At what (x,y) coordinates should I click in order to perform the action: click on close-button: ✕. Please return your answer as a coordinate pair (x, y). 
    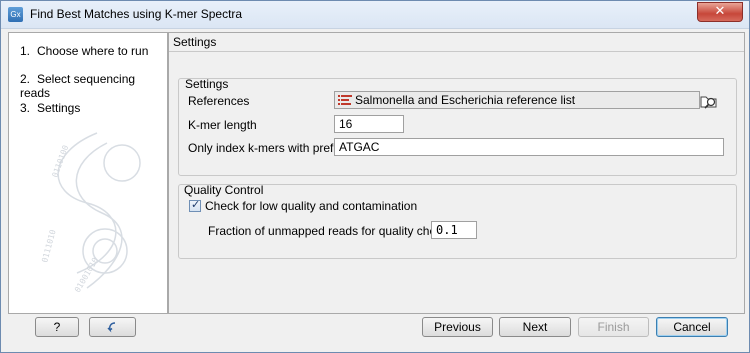
    Looking at the image, I should click on (720, 12).